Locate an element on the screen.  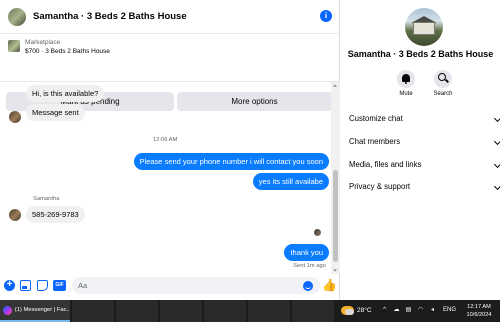
scroll-up-icon is located at coordinates (335, 85).